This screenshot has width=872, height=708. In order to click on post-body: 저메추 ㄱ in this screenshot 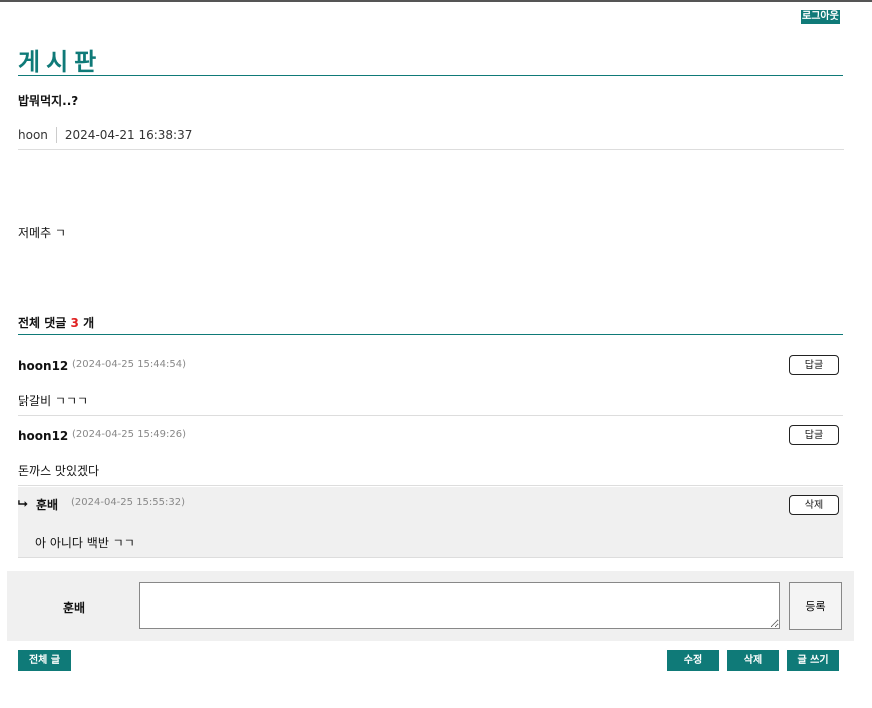, I will do `click(42, 233)`.